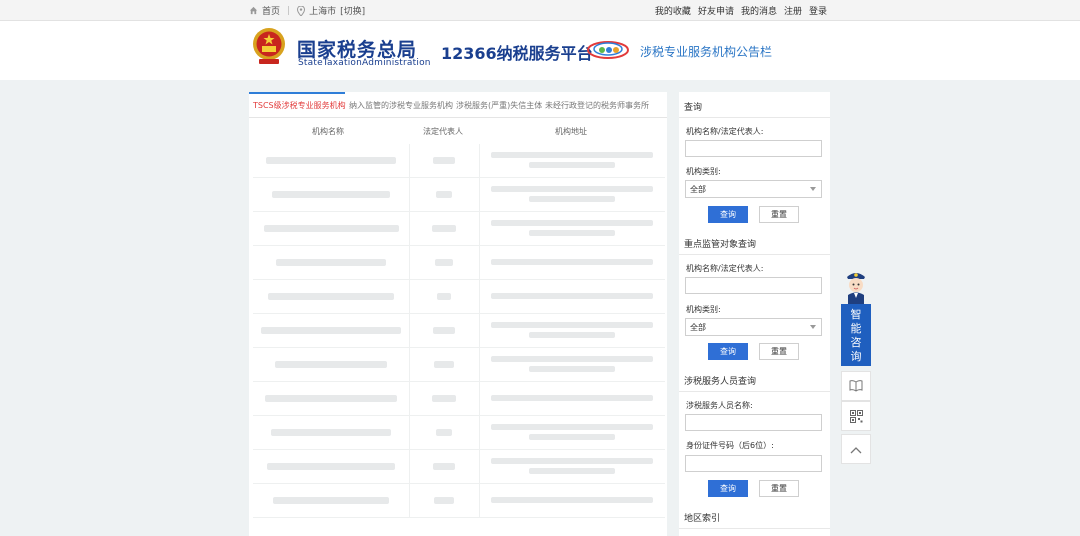  I want to click on tab-supervised-agencies: 纳入监管的涉税专业服务机构, so click(401, 105).